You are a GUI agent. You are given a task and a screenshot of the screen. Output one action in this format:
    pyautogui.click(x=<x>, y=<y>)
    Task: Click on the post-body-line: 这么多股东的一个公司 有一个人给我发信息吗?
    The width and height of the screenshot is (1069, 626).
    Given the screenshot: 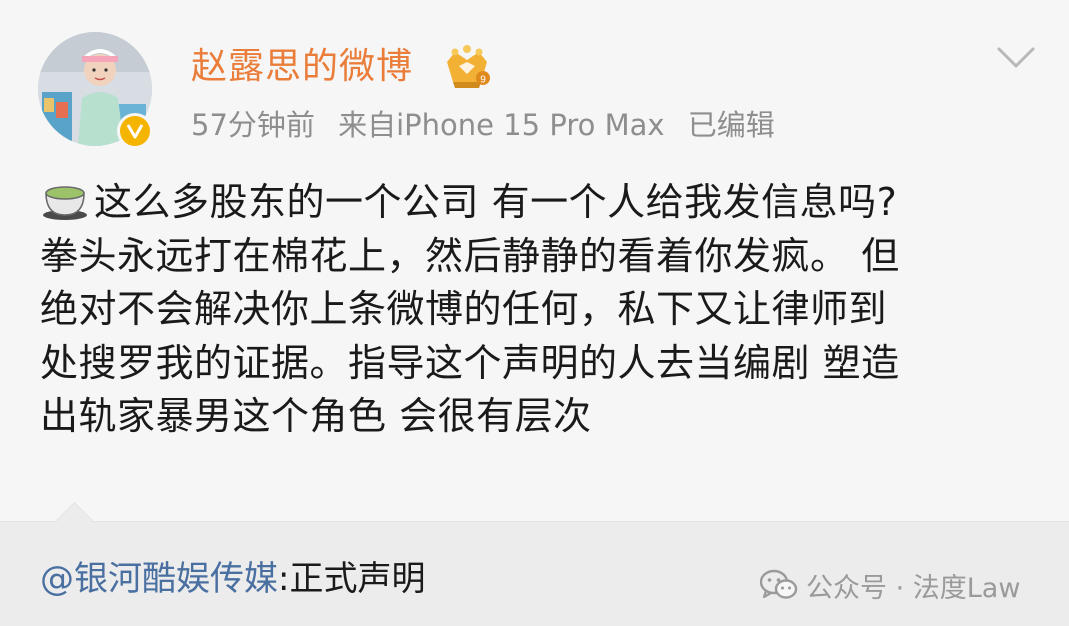 What is the action you would take?
    pyautogui.click(x=535, y=203)
    